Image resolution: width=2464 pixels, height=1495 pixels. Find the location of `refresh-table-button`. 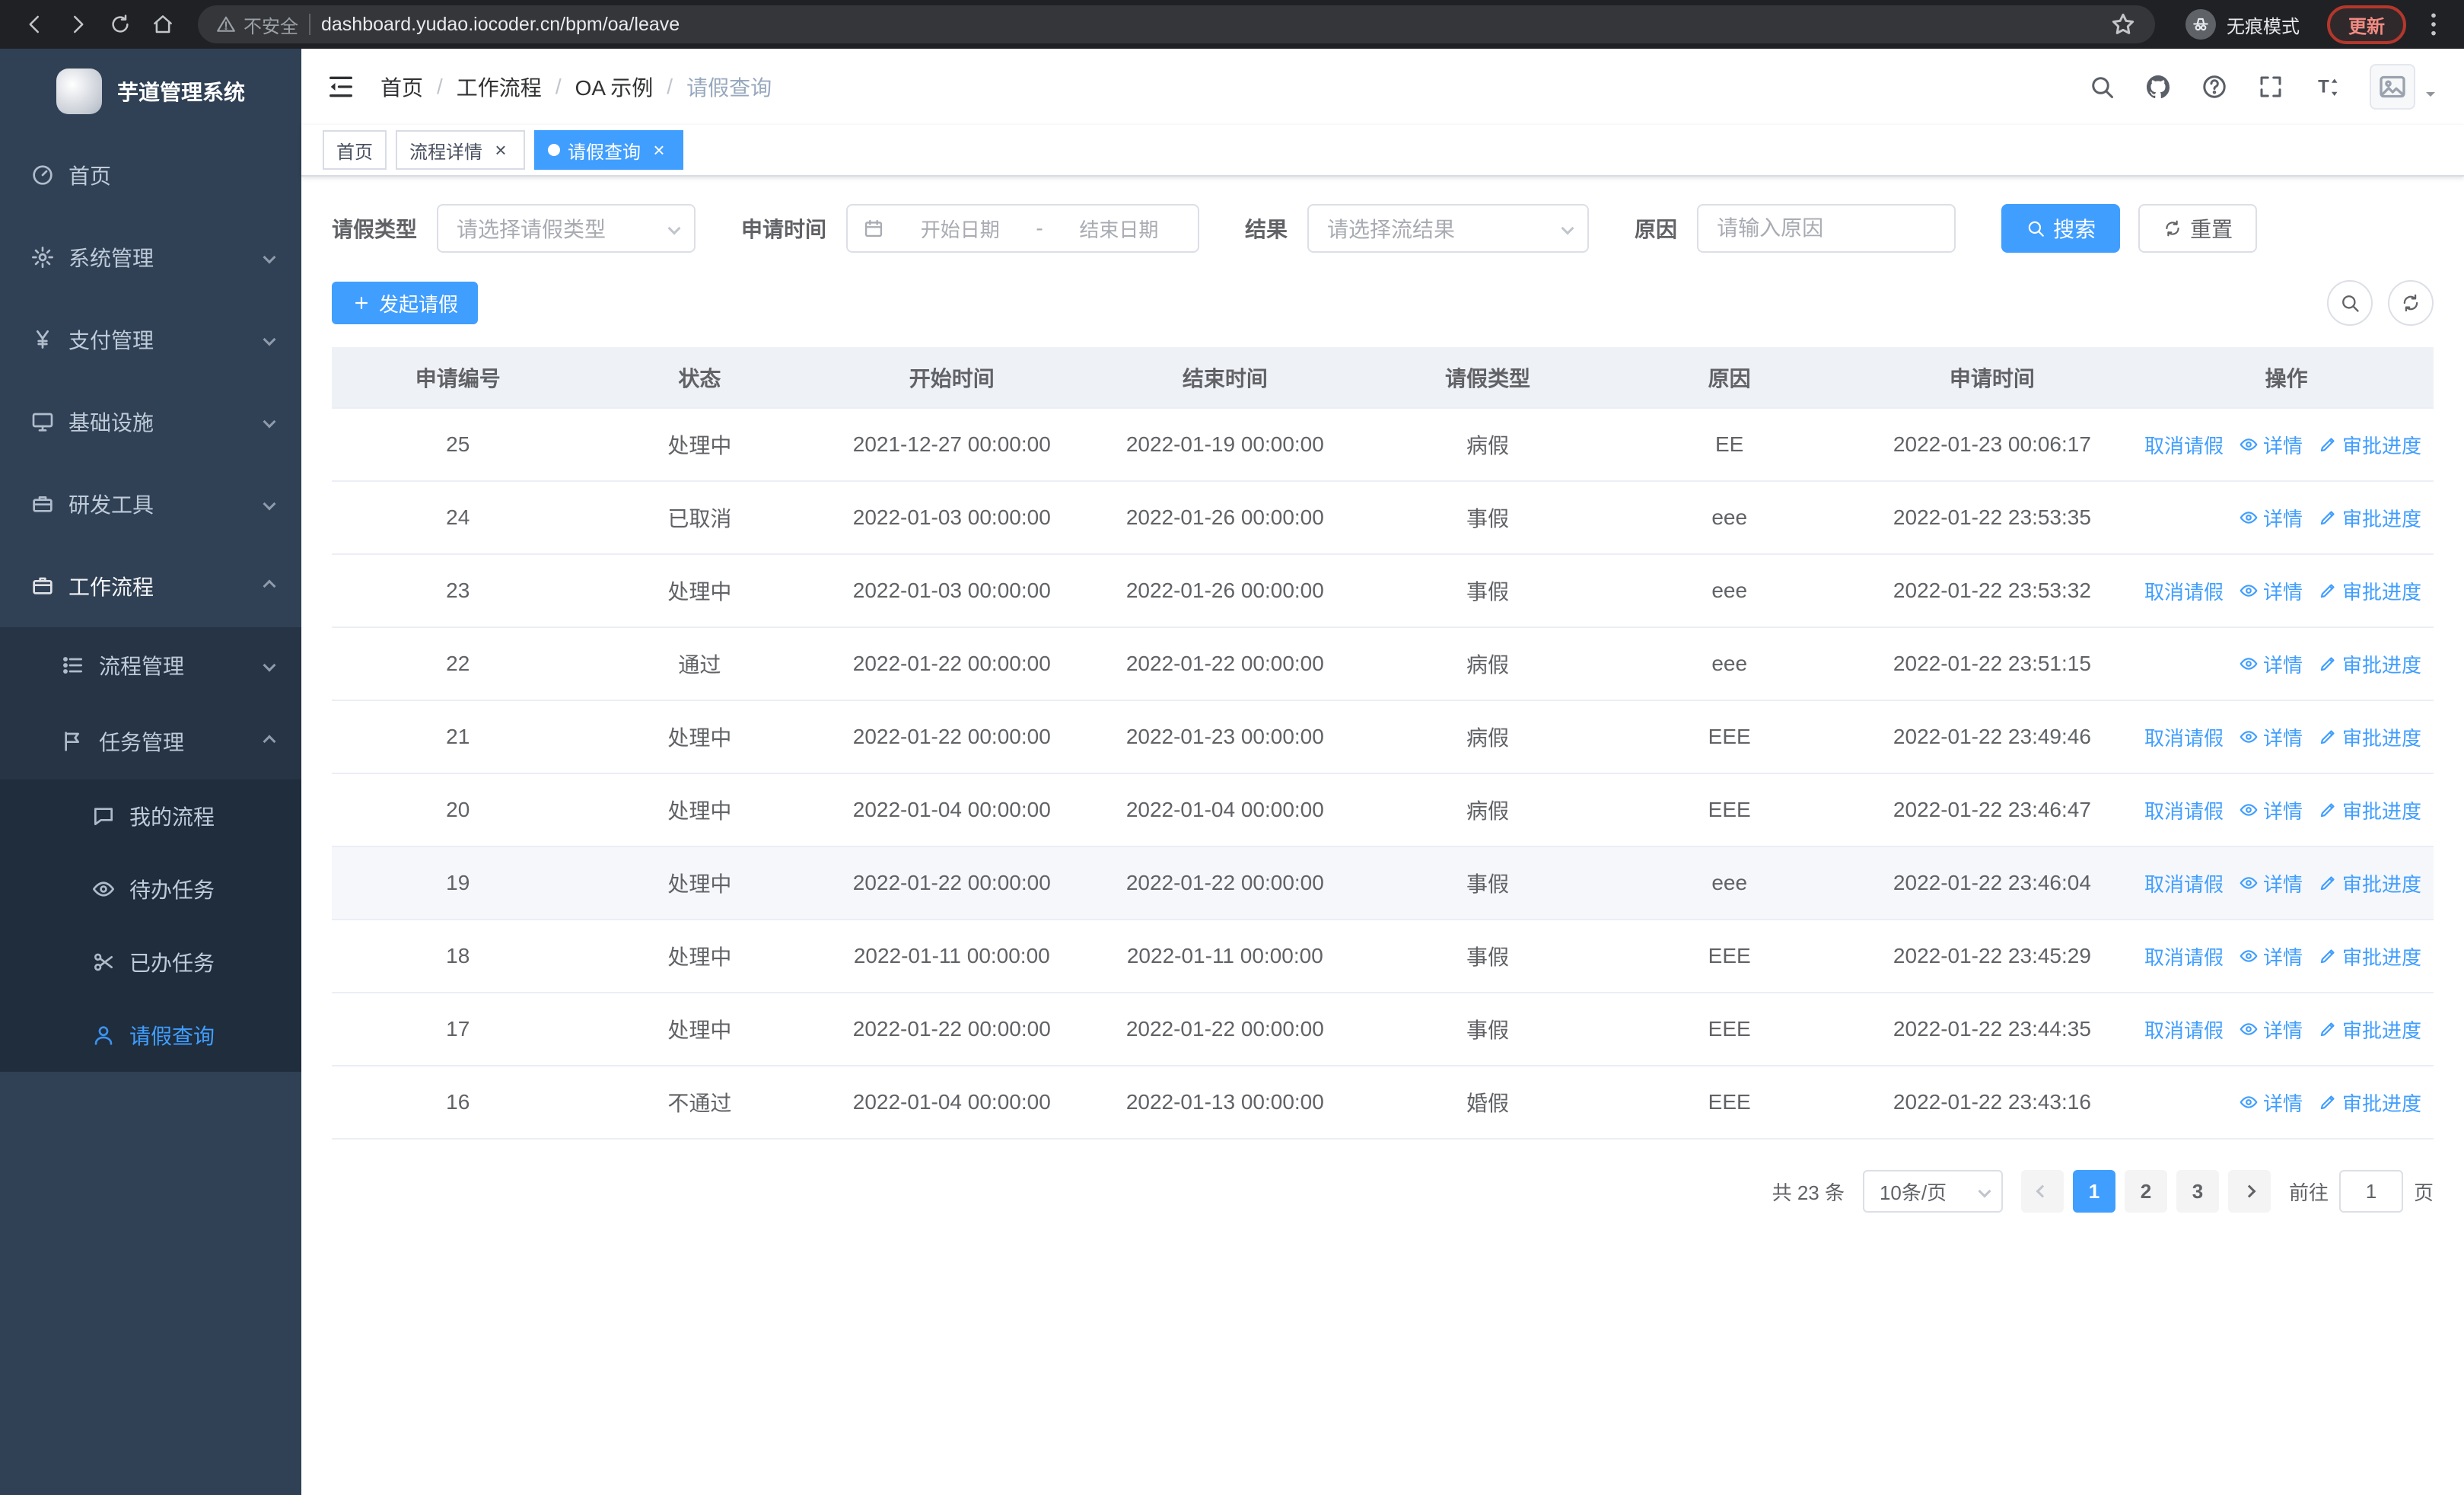

refresh-table-button is located at coordinates (2411, 303).